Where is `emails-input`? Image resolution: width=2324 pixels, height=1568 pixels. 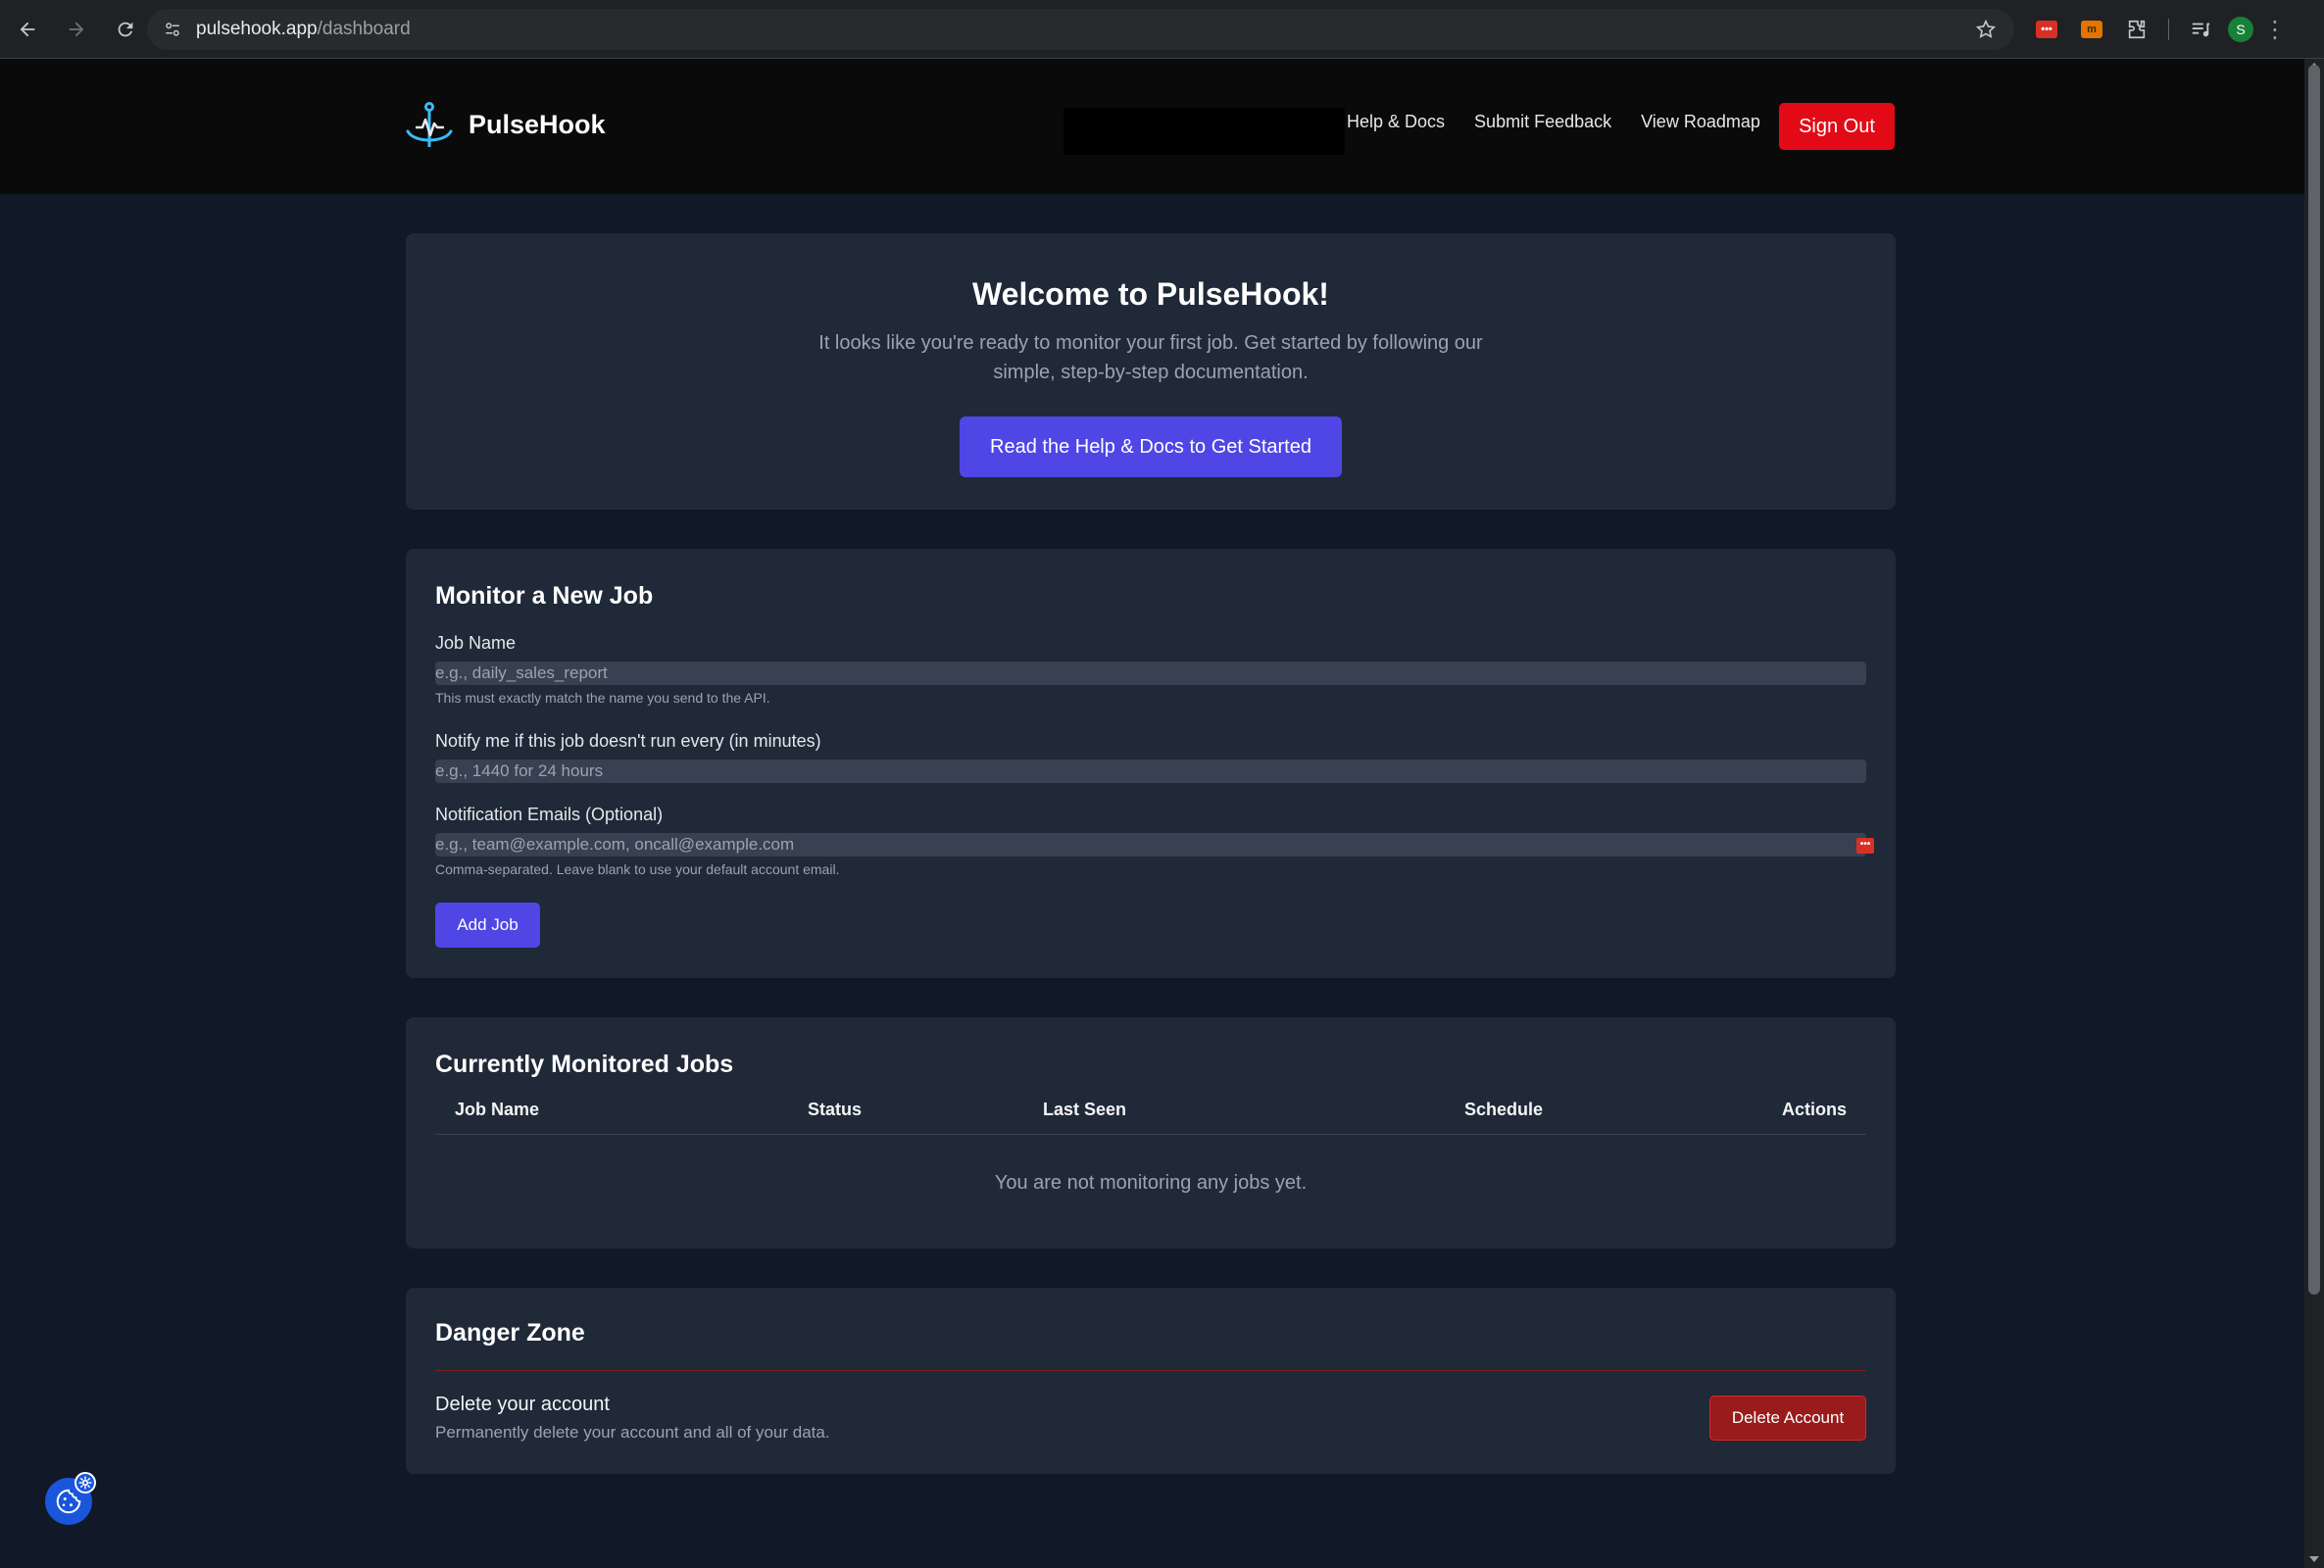 emails-input is located at coordinates (1150, 845).